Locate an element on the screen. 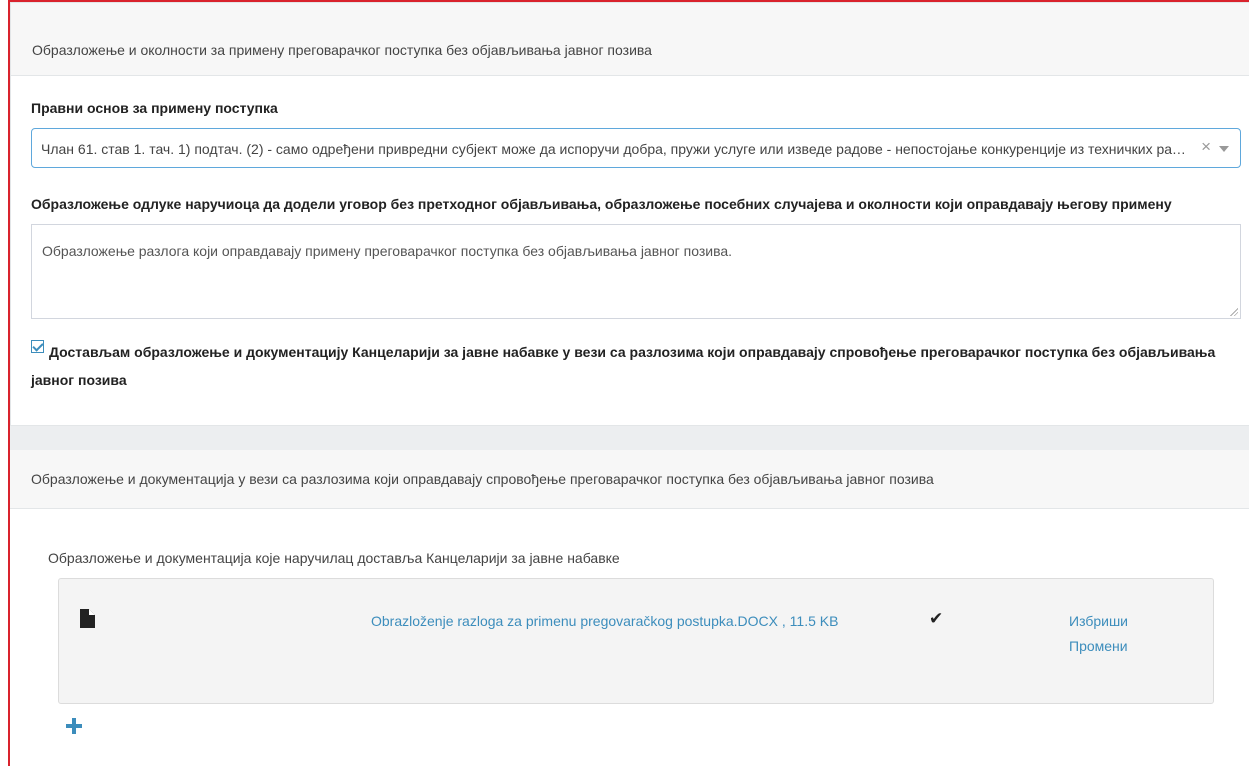  chevron-down-icon is located at coordinates (1224, 149).